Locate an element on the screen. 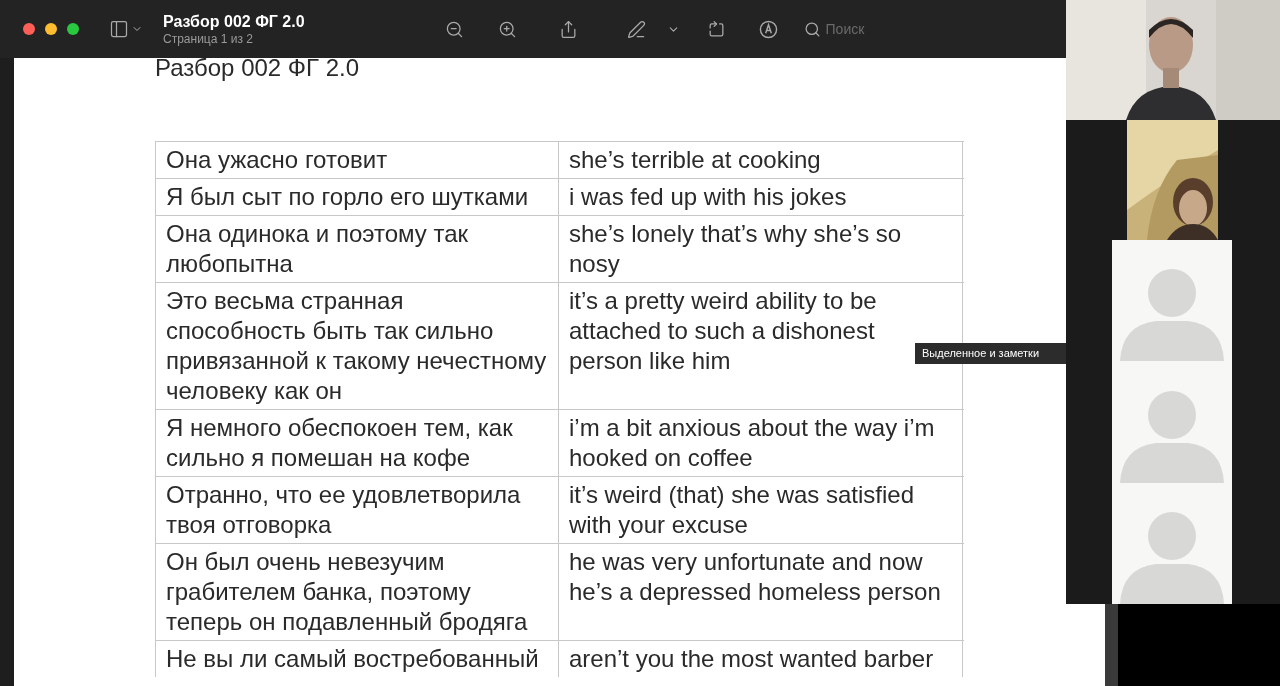  markup-button is located at coordinates (768, 29).